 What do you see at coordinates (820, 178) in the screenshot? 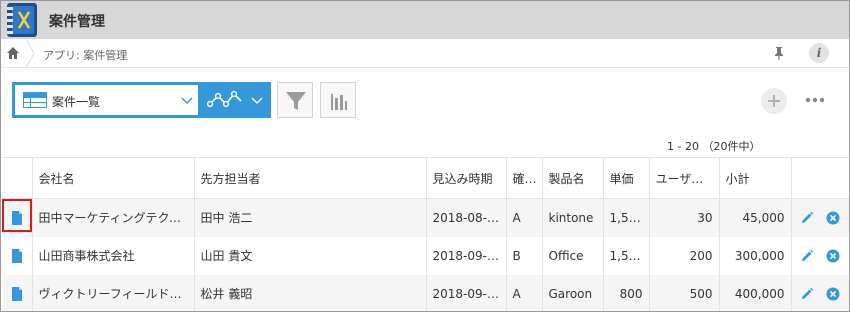
I see `column-header-actions` at bounding box center [820, 178].